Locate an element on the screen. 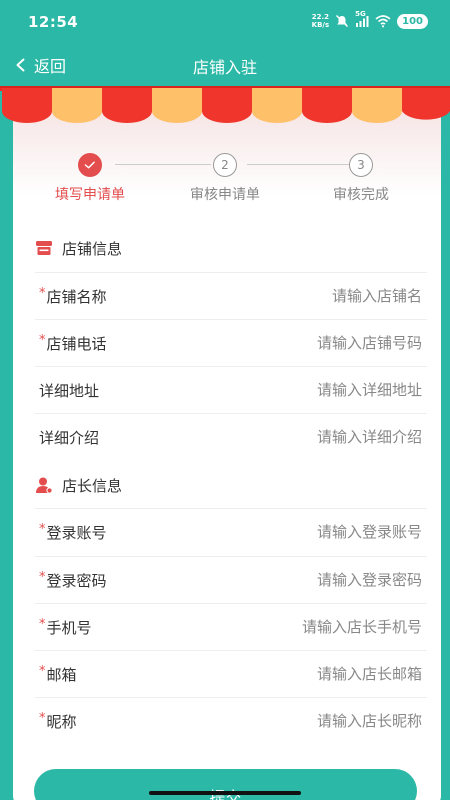  mute-icon is located at coordinates (342, 21).